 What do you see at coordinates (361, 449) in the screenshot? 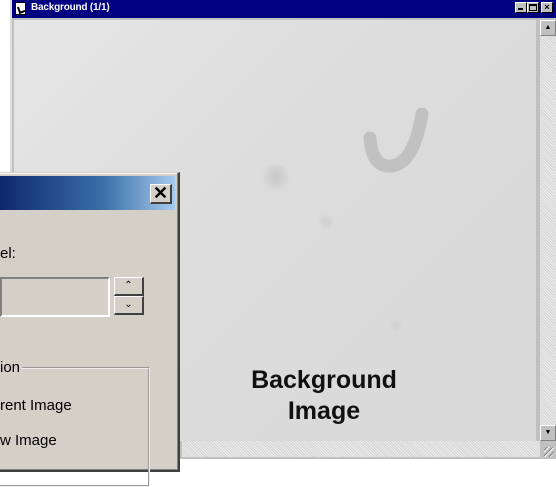
I see `horizontal-scrollbar` at bounding box center [361, 449].